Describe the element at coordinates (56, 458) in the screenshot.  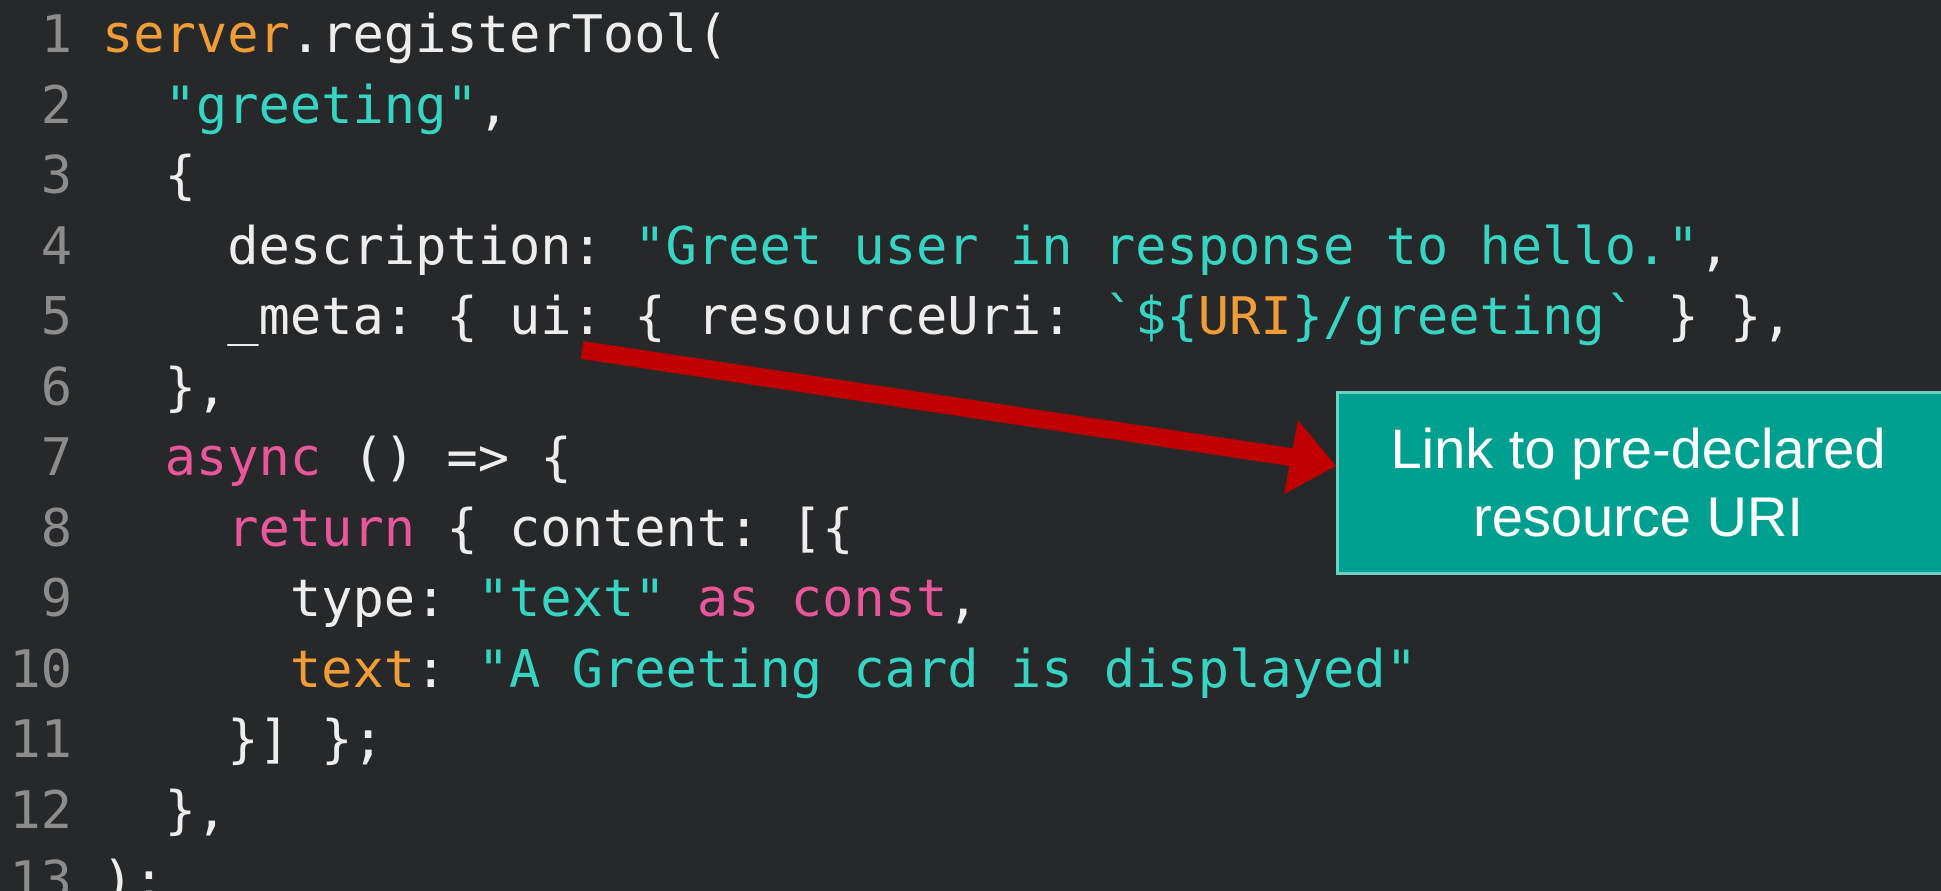
I see `line-number: 7` at that location.